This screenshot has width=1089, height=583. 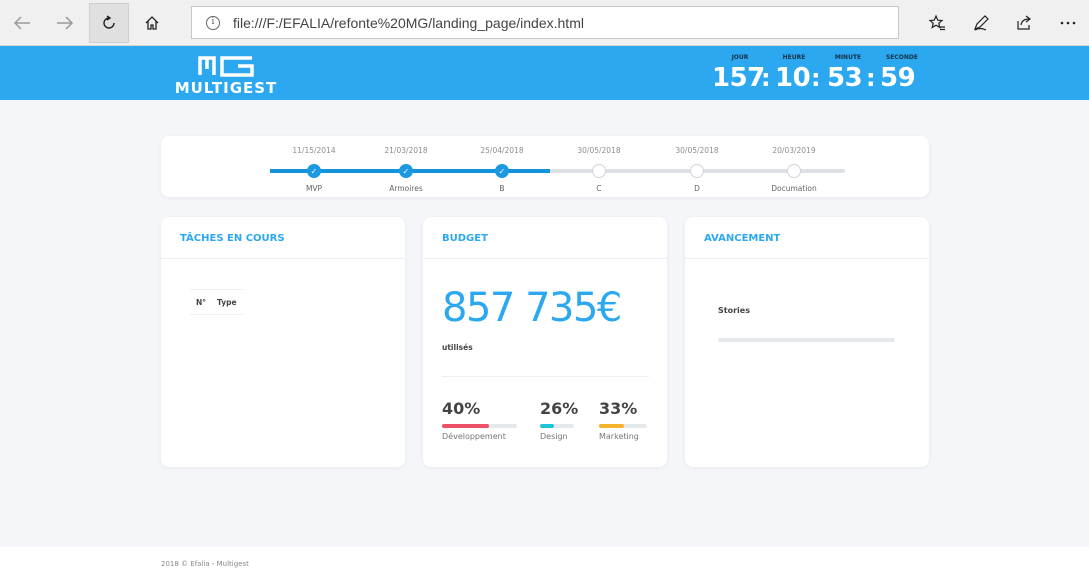 What do you see at coordinates (793, 78) in the screenshot?
I see `countdown-hour-value: 10` at bounding box center [793, 78].